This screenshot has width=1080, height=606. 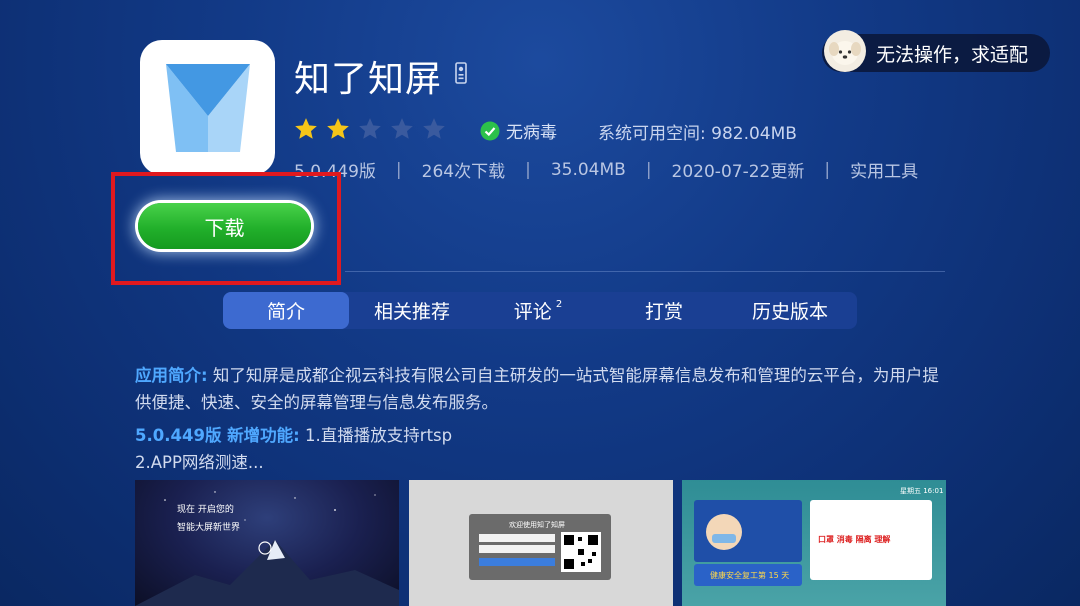 I want to click on shot3-banner: 健康安全复工第 15 天, so click(x=750, y=575).